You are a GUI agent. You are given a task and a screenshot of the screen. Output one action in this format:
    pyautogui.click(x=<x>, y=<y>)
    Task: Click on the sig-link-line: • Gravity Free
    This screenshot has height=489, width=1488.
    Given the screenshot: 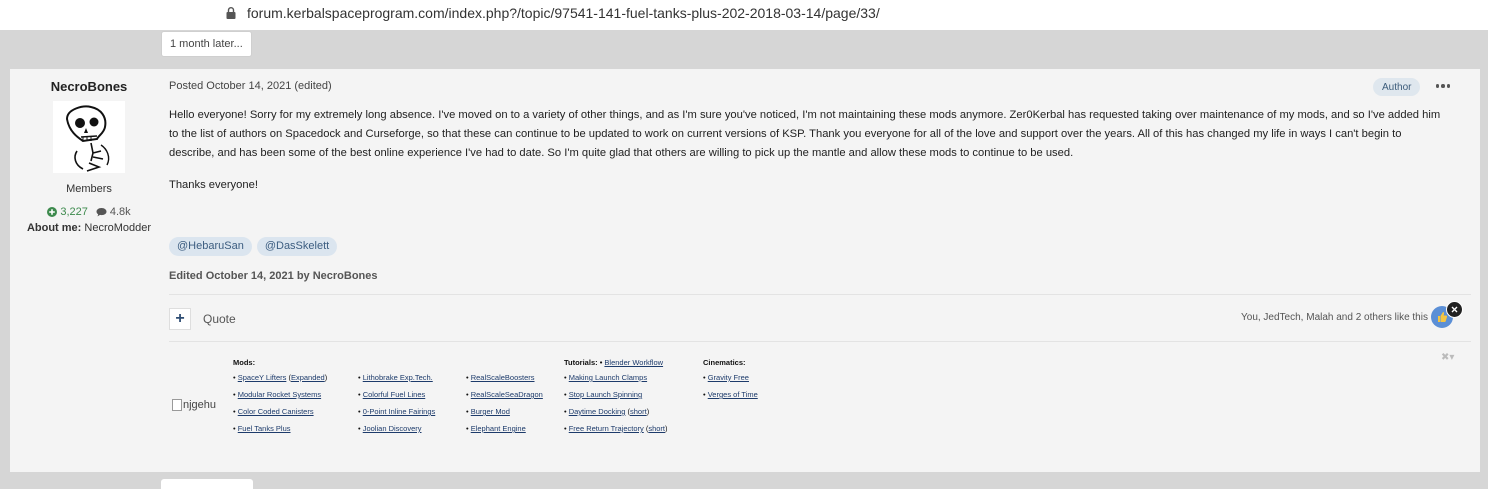 What is the action you would take?
    pyautogui.click(x=726, y=377)
    